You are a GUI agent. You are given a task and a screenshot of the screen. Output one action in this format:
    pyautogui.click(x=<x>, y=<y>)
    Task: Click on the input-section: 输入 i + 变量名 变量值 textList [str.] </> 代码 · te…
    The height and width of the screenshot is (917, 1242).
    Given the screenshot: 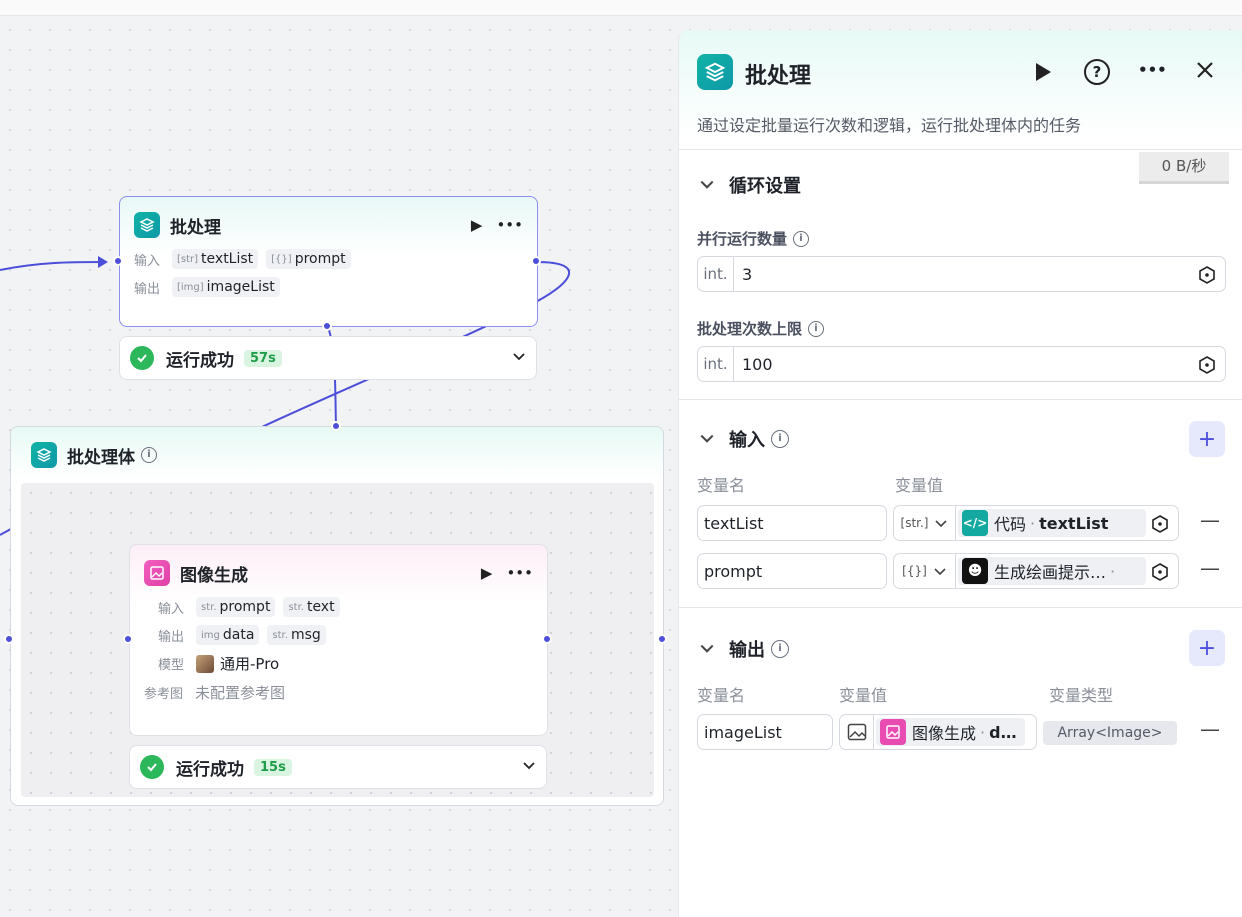 What is the action you would take?
    pyautogui.click(x=960, y=504)
    